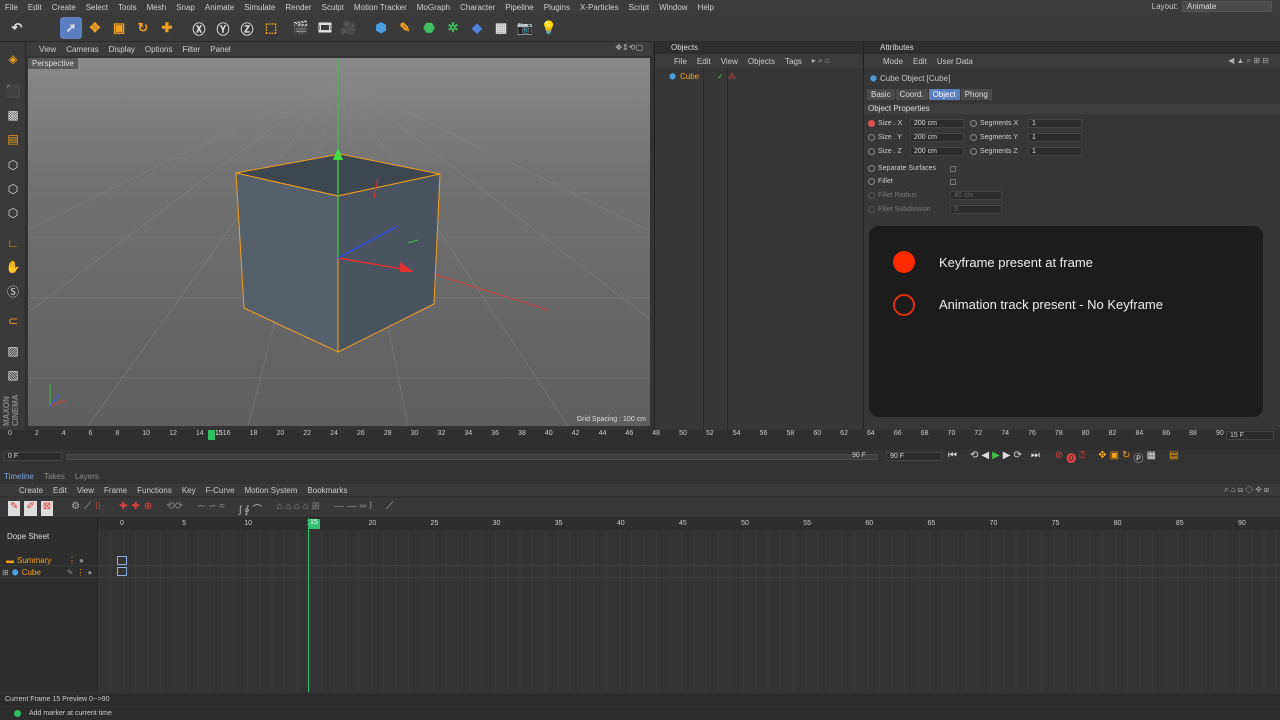 Image resolution: width=1280 pixels, height=720 pixels. Describe the element at coordinates (429, 28) in the screenshot. I see `subdivision-icon: ⬣` at that location.